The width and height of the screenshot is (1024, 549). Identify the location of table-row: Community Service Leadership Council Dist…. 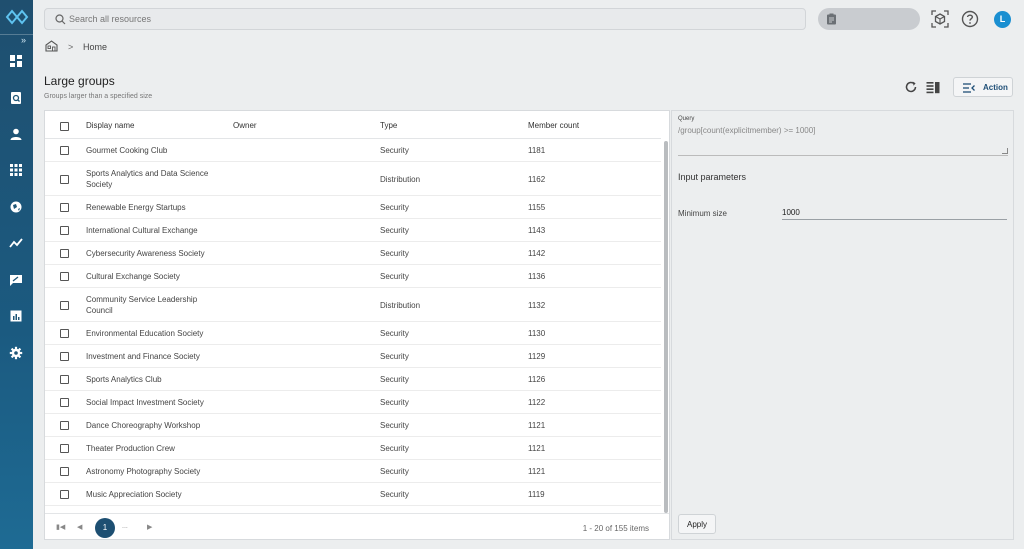
(353, 305).